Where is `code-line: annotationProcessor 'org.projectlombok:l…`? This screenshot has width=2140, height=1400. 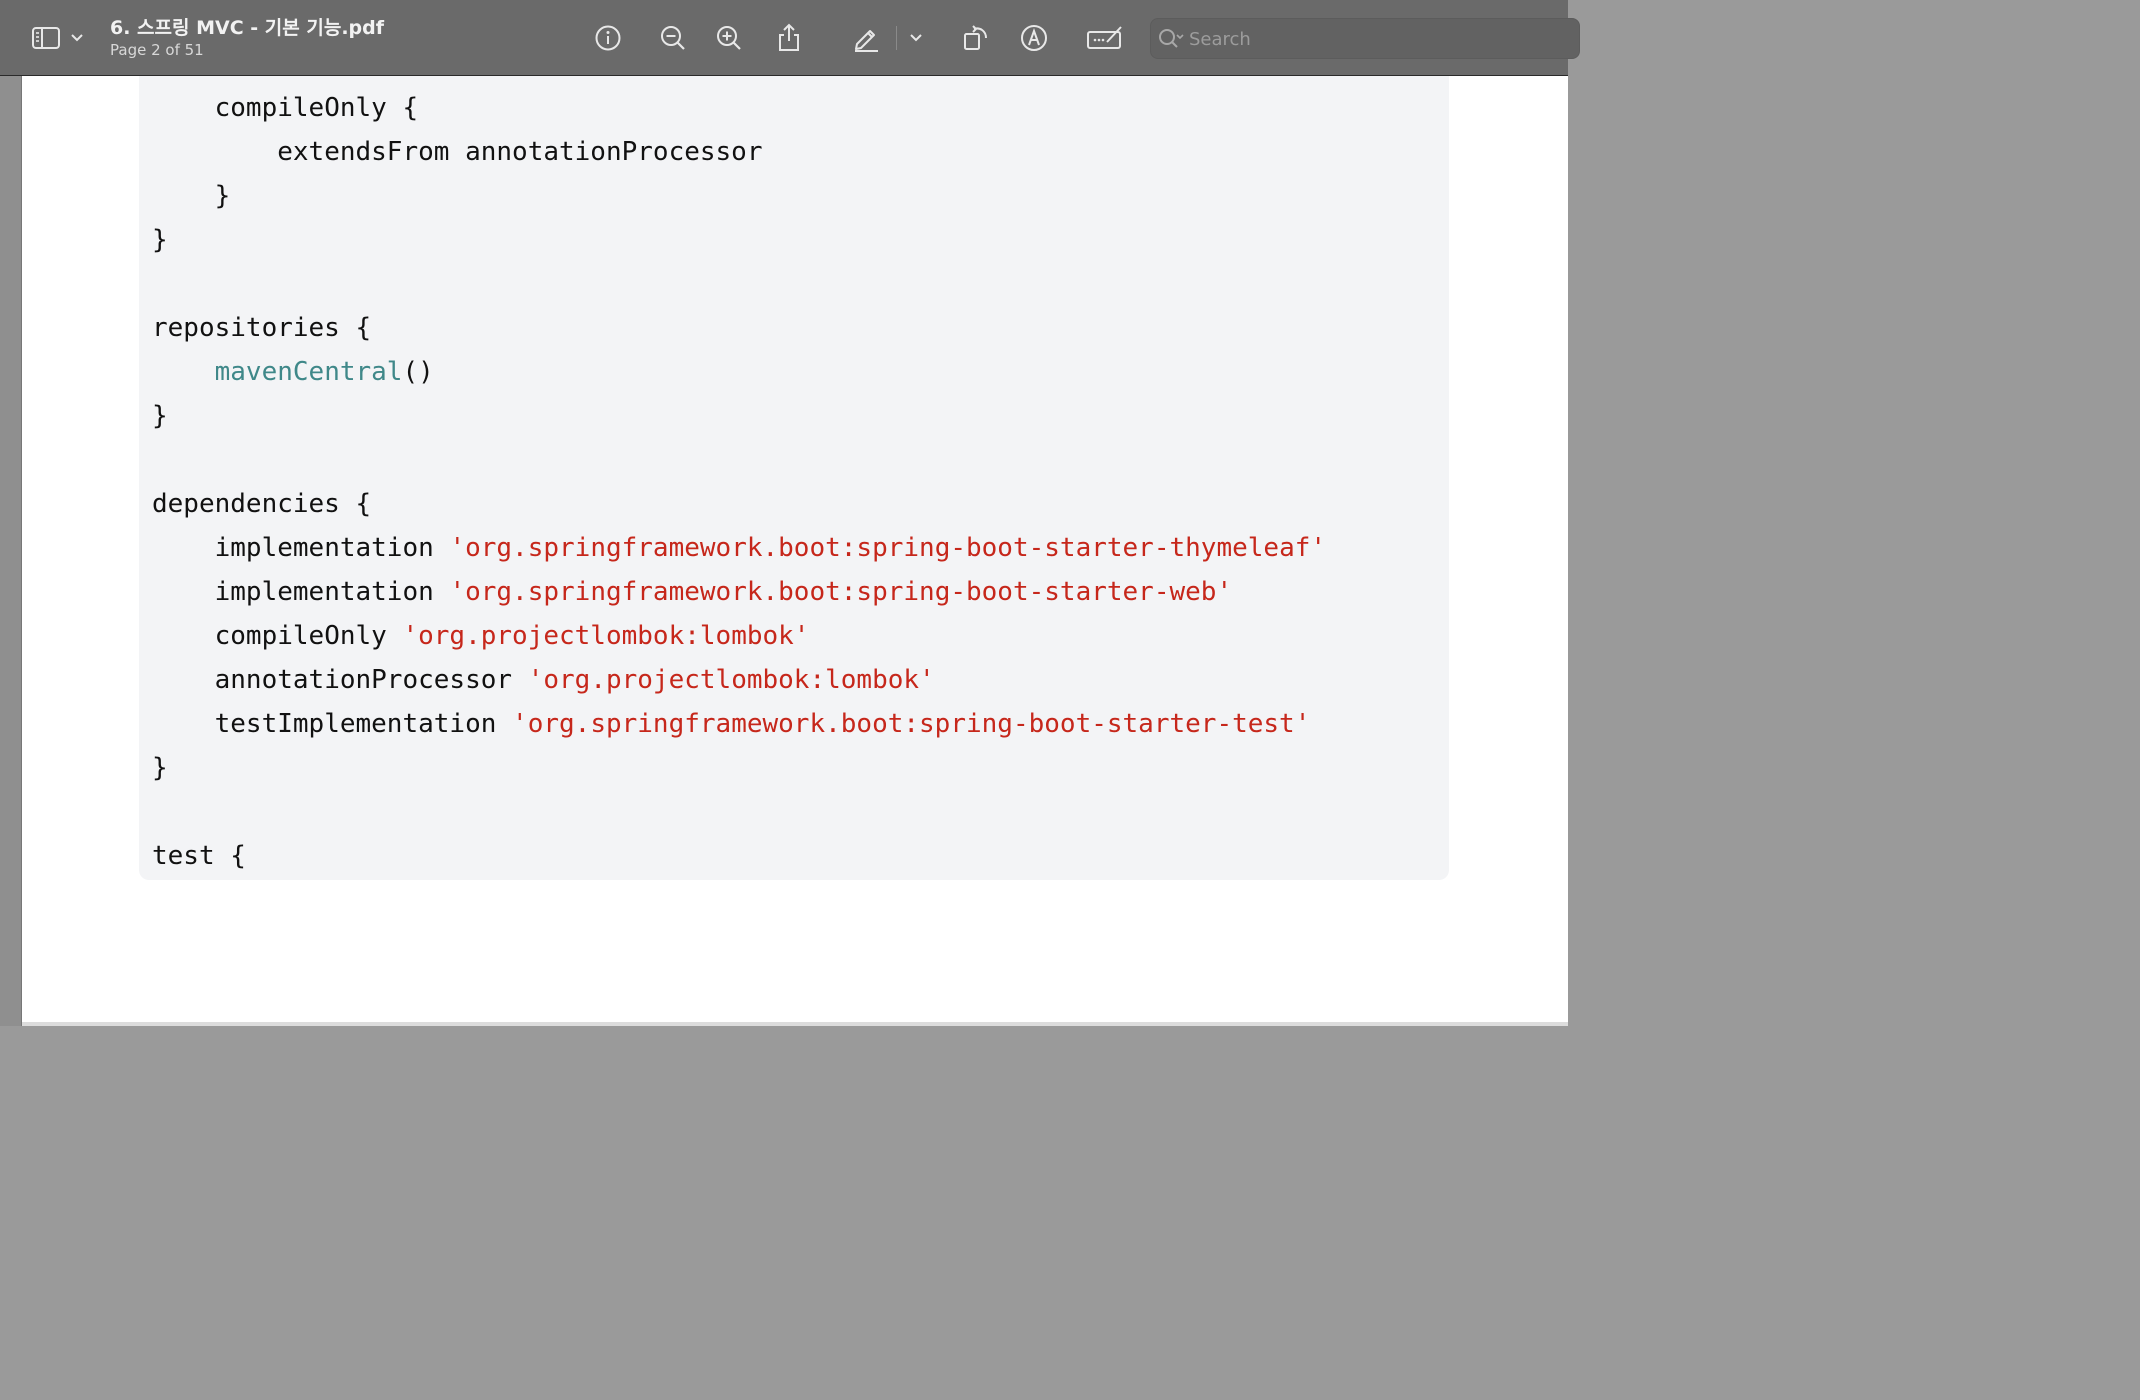 code-line: annotationProcessor 'org.projectlombok:l… is located at coordinates (543, 680).